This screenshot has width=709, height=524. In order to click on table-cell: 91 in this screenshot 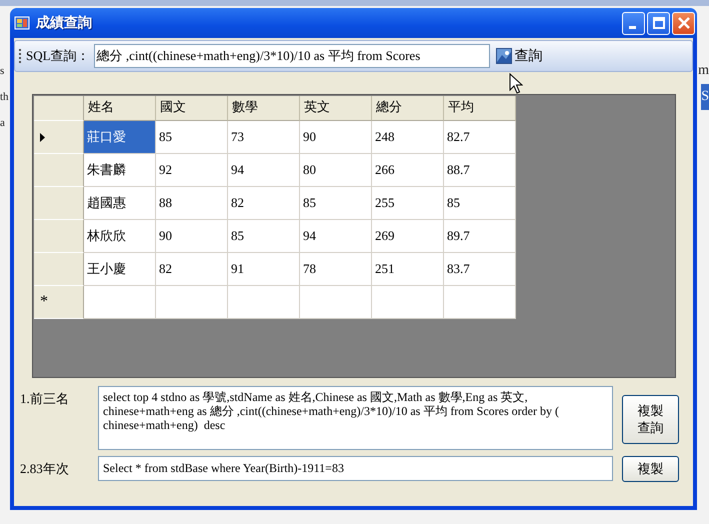, I will do `click(264, 269)`.